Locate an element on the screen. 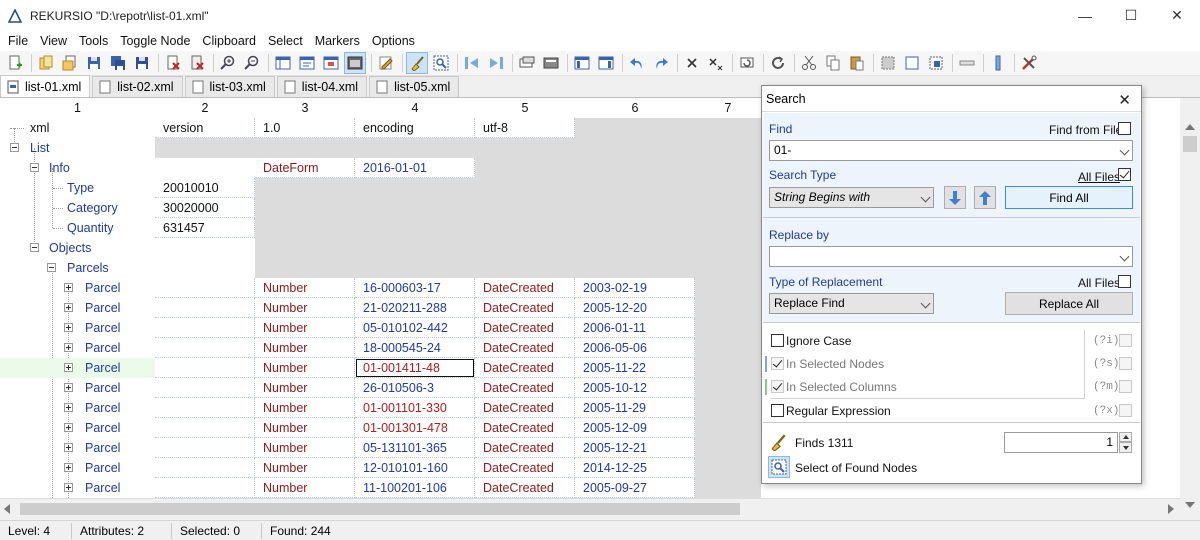 This screenshot has width=1200, height=540. settings-tools-icon is located at coordinates (1029, 63).